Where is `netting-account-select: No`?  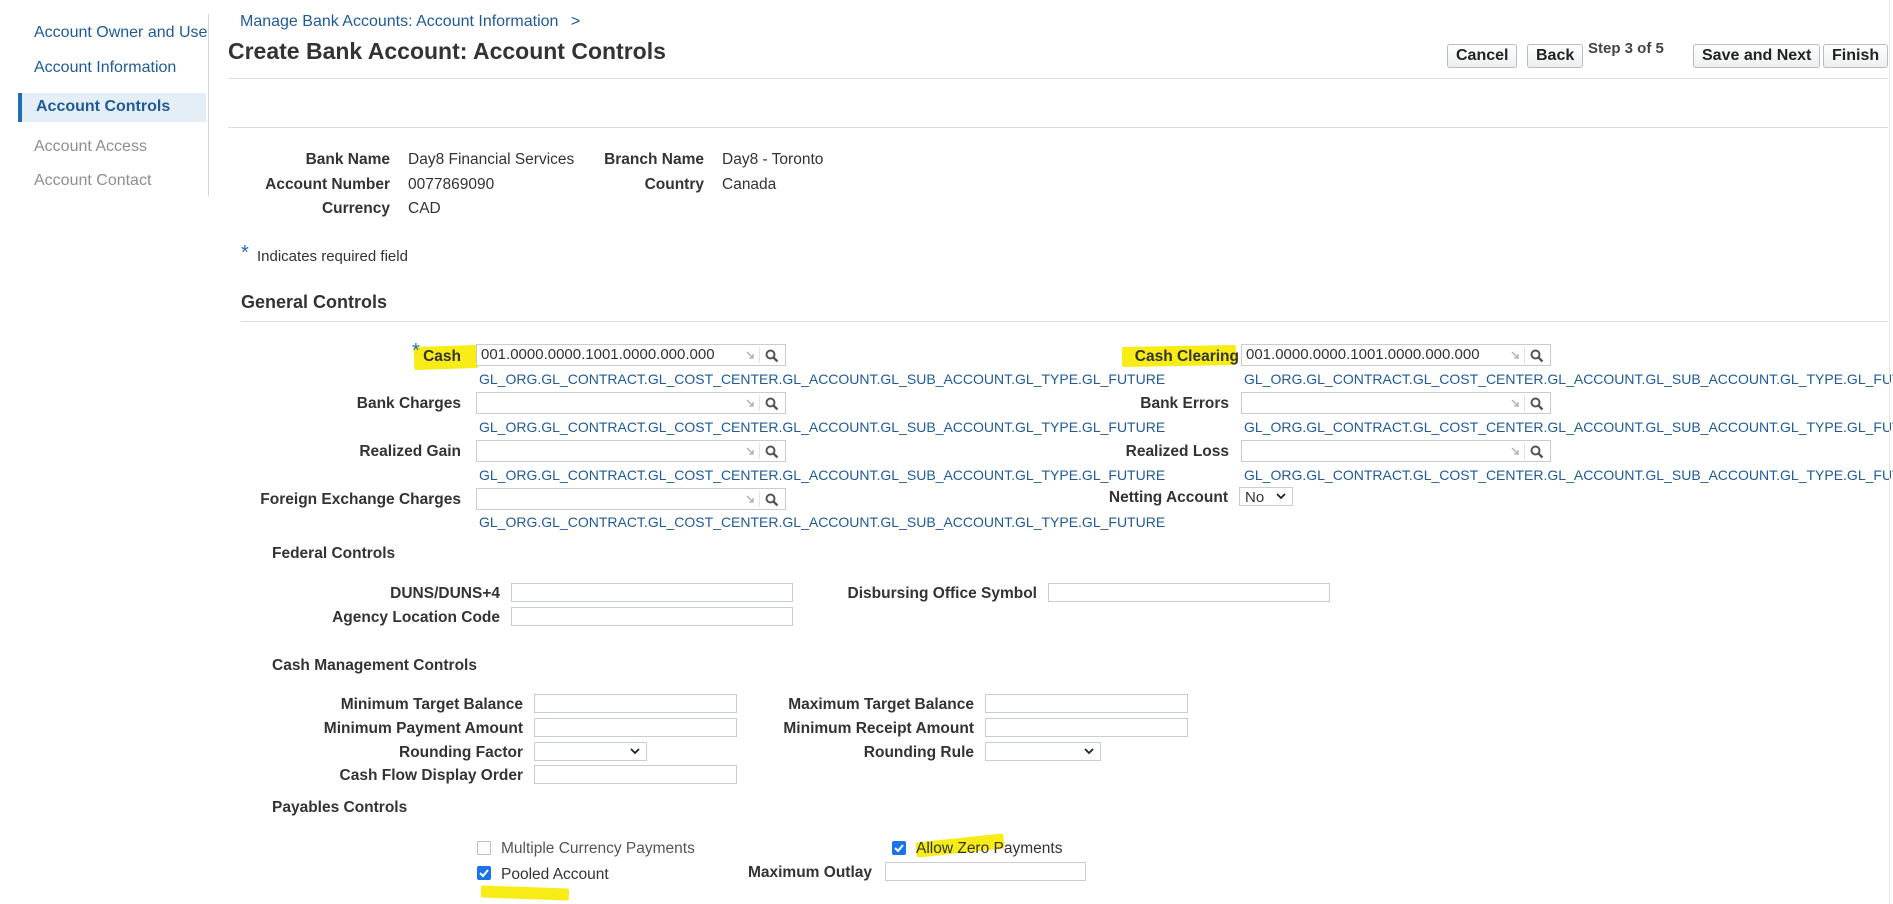 netting-account-select: No is located at coordinates (1266, 496).